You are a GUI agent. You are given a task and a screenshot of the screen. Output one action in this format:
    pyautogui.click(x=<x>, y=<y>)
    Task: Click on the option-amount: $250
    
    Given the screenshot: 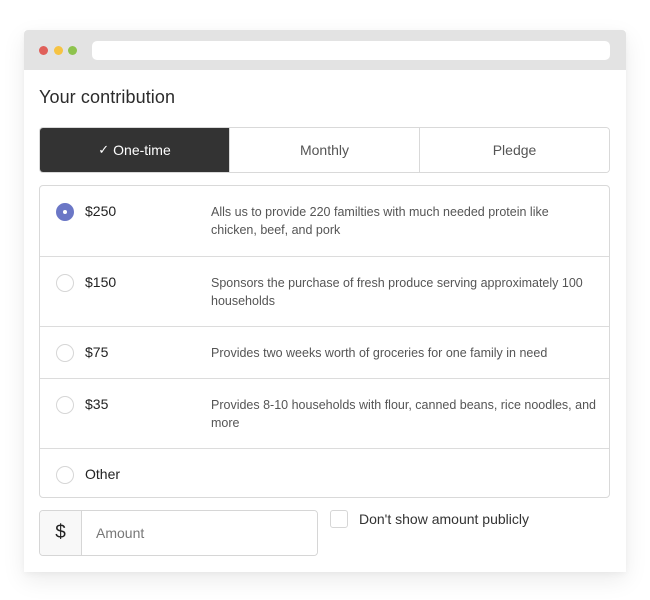 What is the action you would take?
    pyautogui.click(x=101, y=211)
    